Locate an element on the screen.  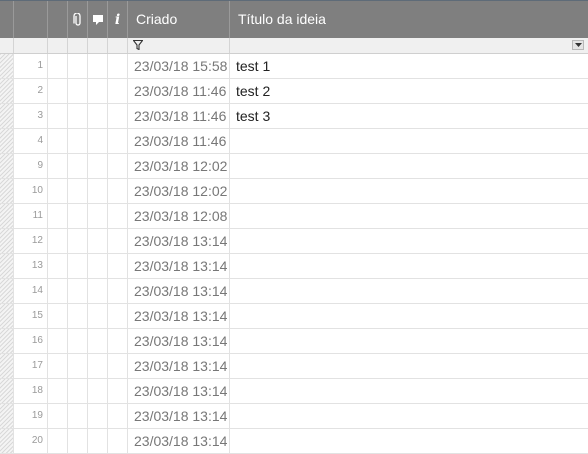
info-column-header: i is located at coordinates (118, 19).